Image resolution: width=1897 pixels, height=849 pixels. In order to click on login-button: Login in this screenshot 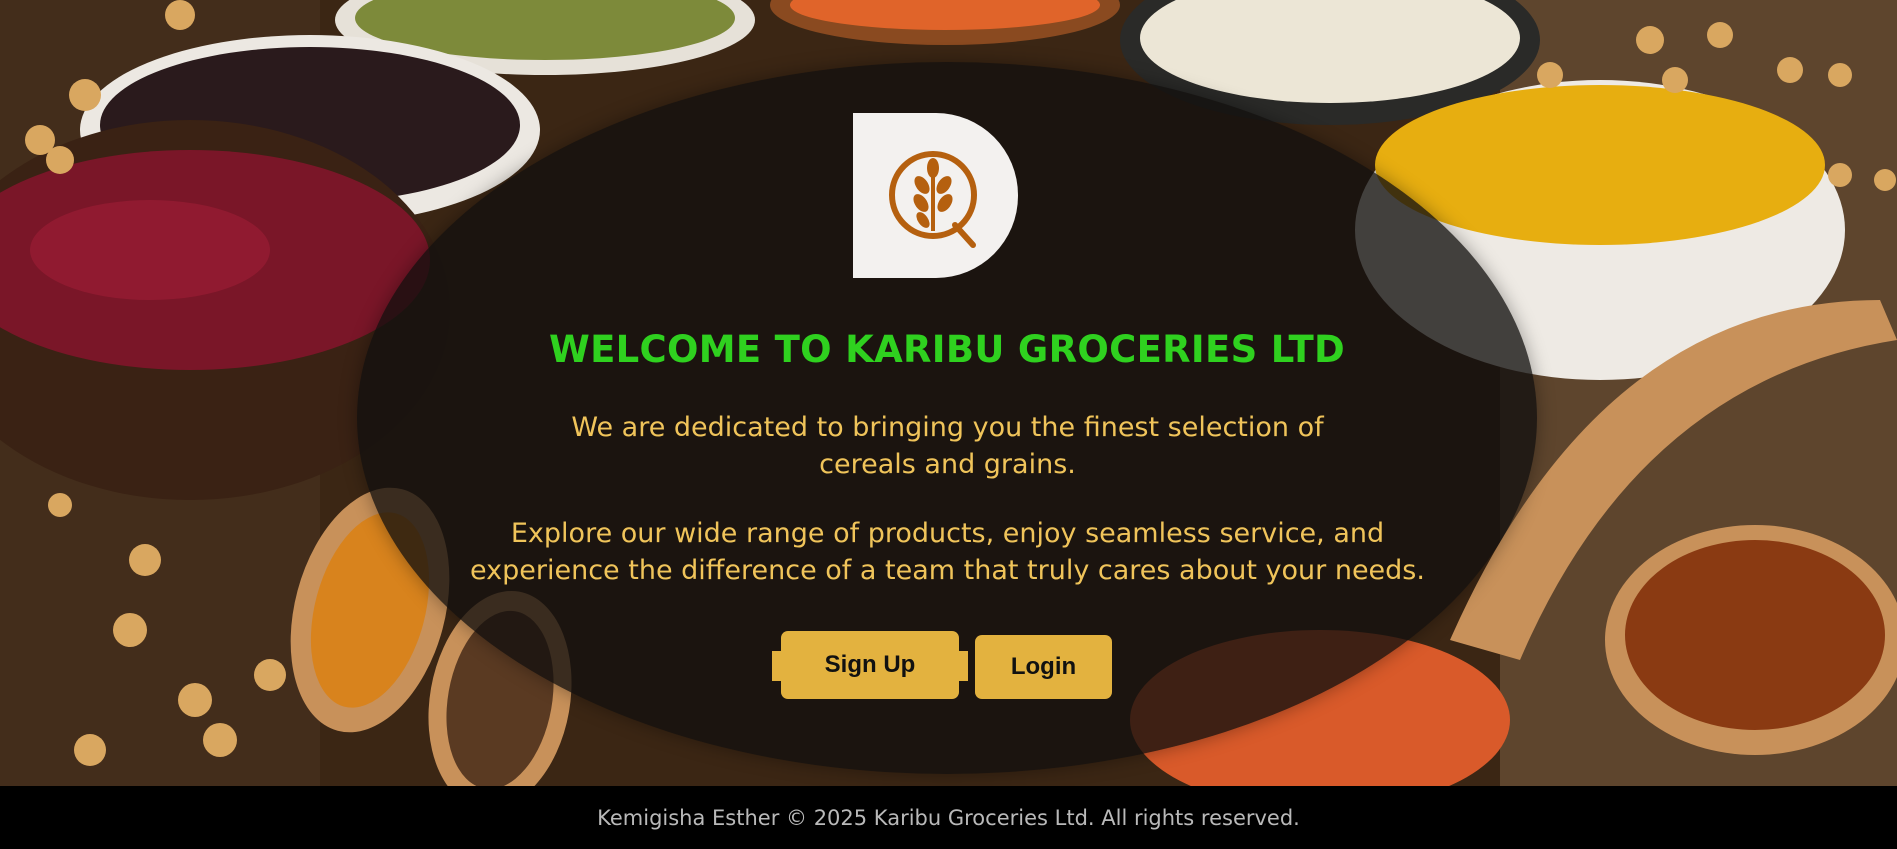, I will do `click(1043, 667)`.